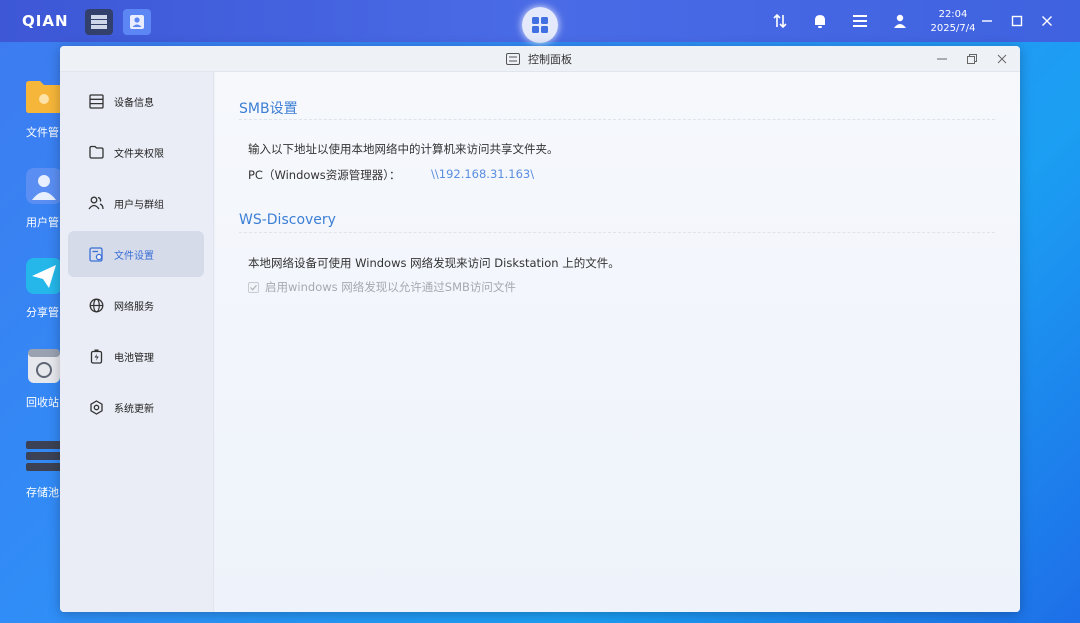 This screenshot has height=623, width=1080. I want to click on sidebar: 设备信息 文件夹权限 用户与群组 文件设置 网络服务 电池管理 系统更新, so click(137, 342).